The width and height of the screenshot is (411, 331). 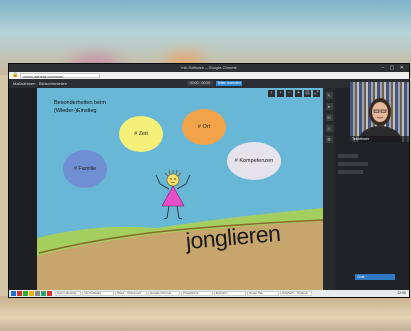 What do you see at coordinates (316, 93) in the screenshot?
I see `fullscreen-icon: ⤢` at bounding box center [316, 93].